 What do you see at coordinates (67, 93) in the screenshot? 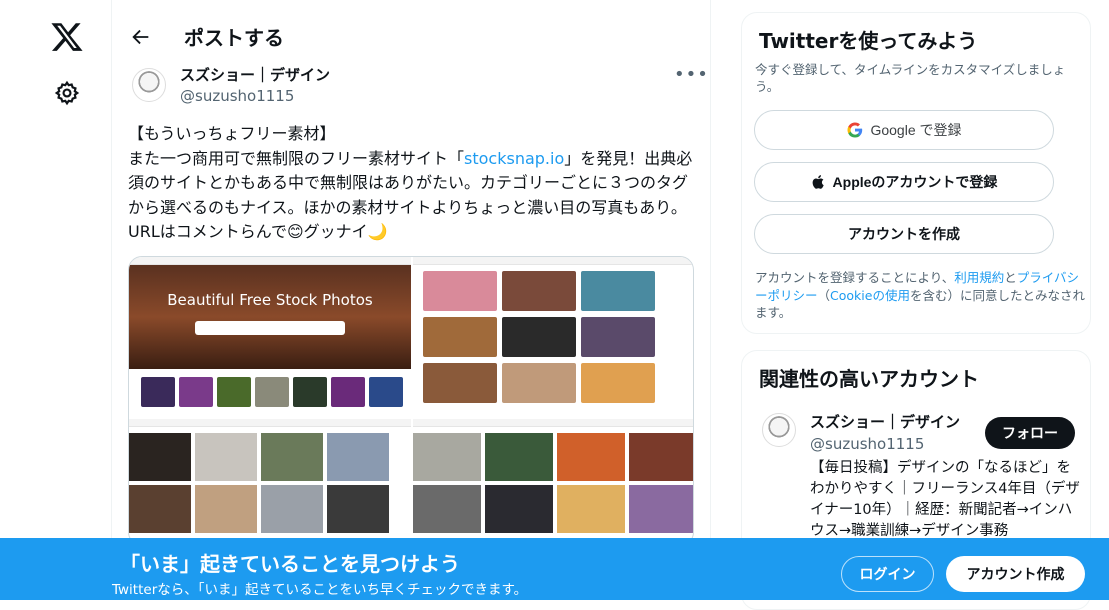
I see `gear-icon` at bounding box center [67, 93].